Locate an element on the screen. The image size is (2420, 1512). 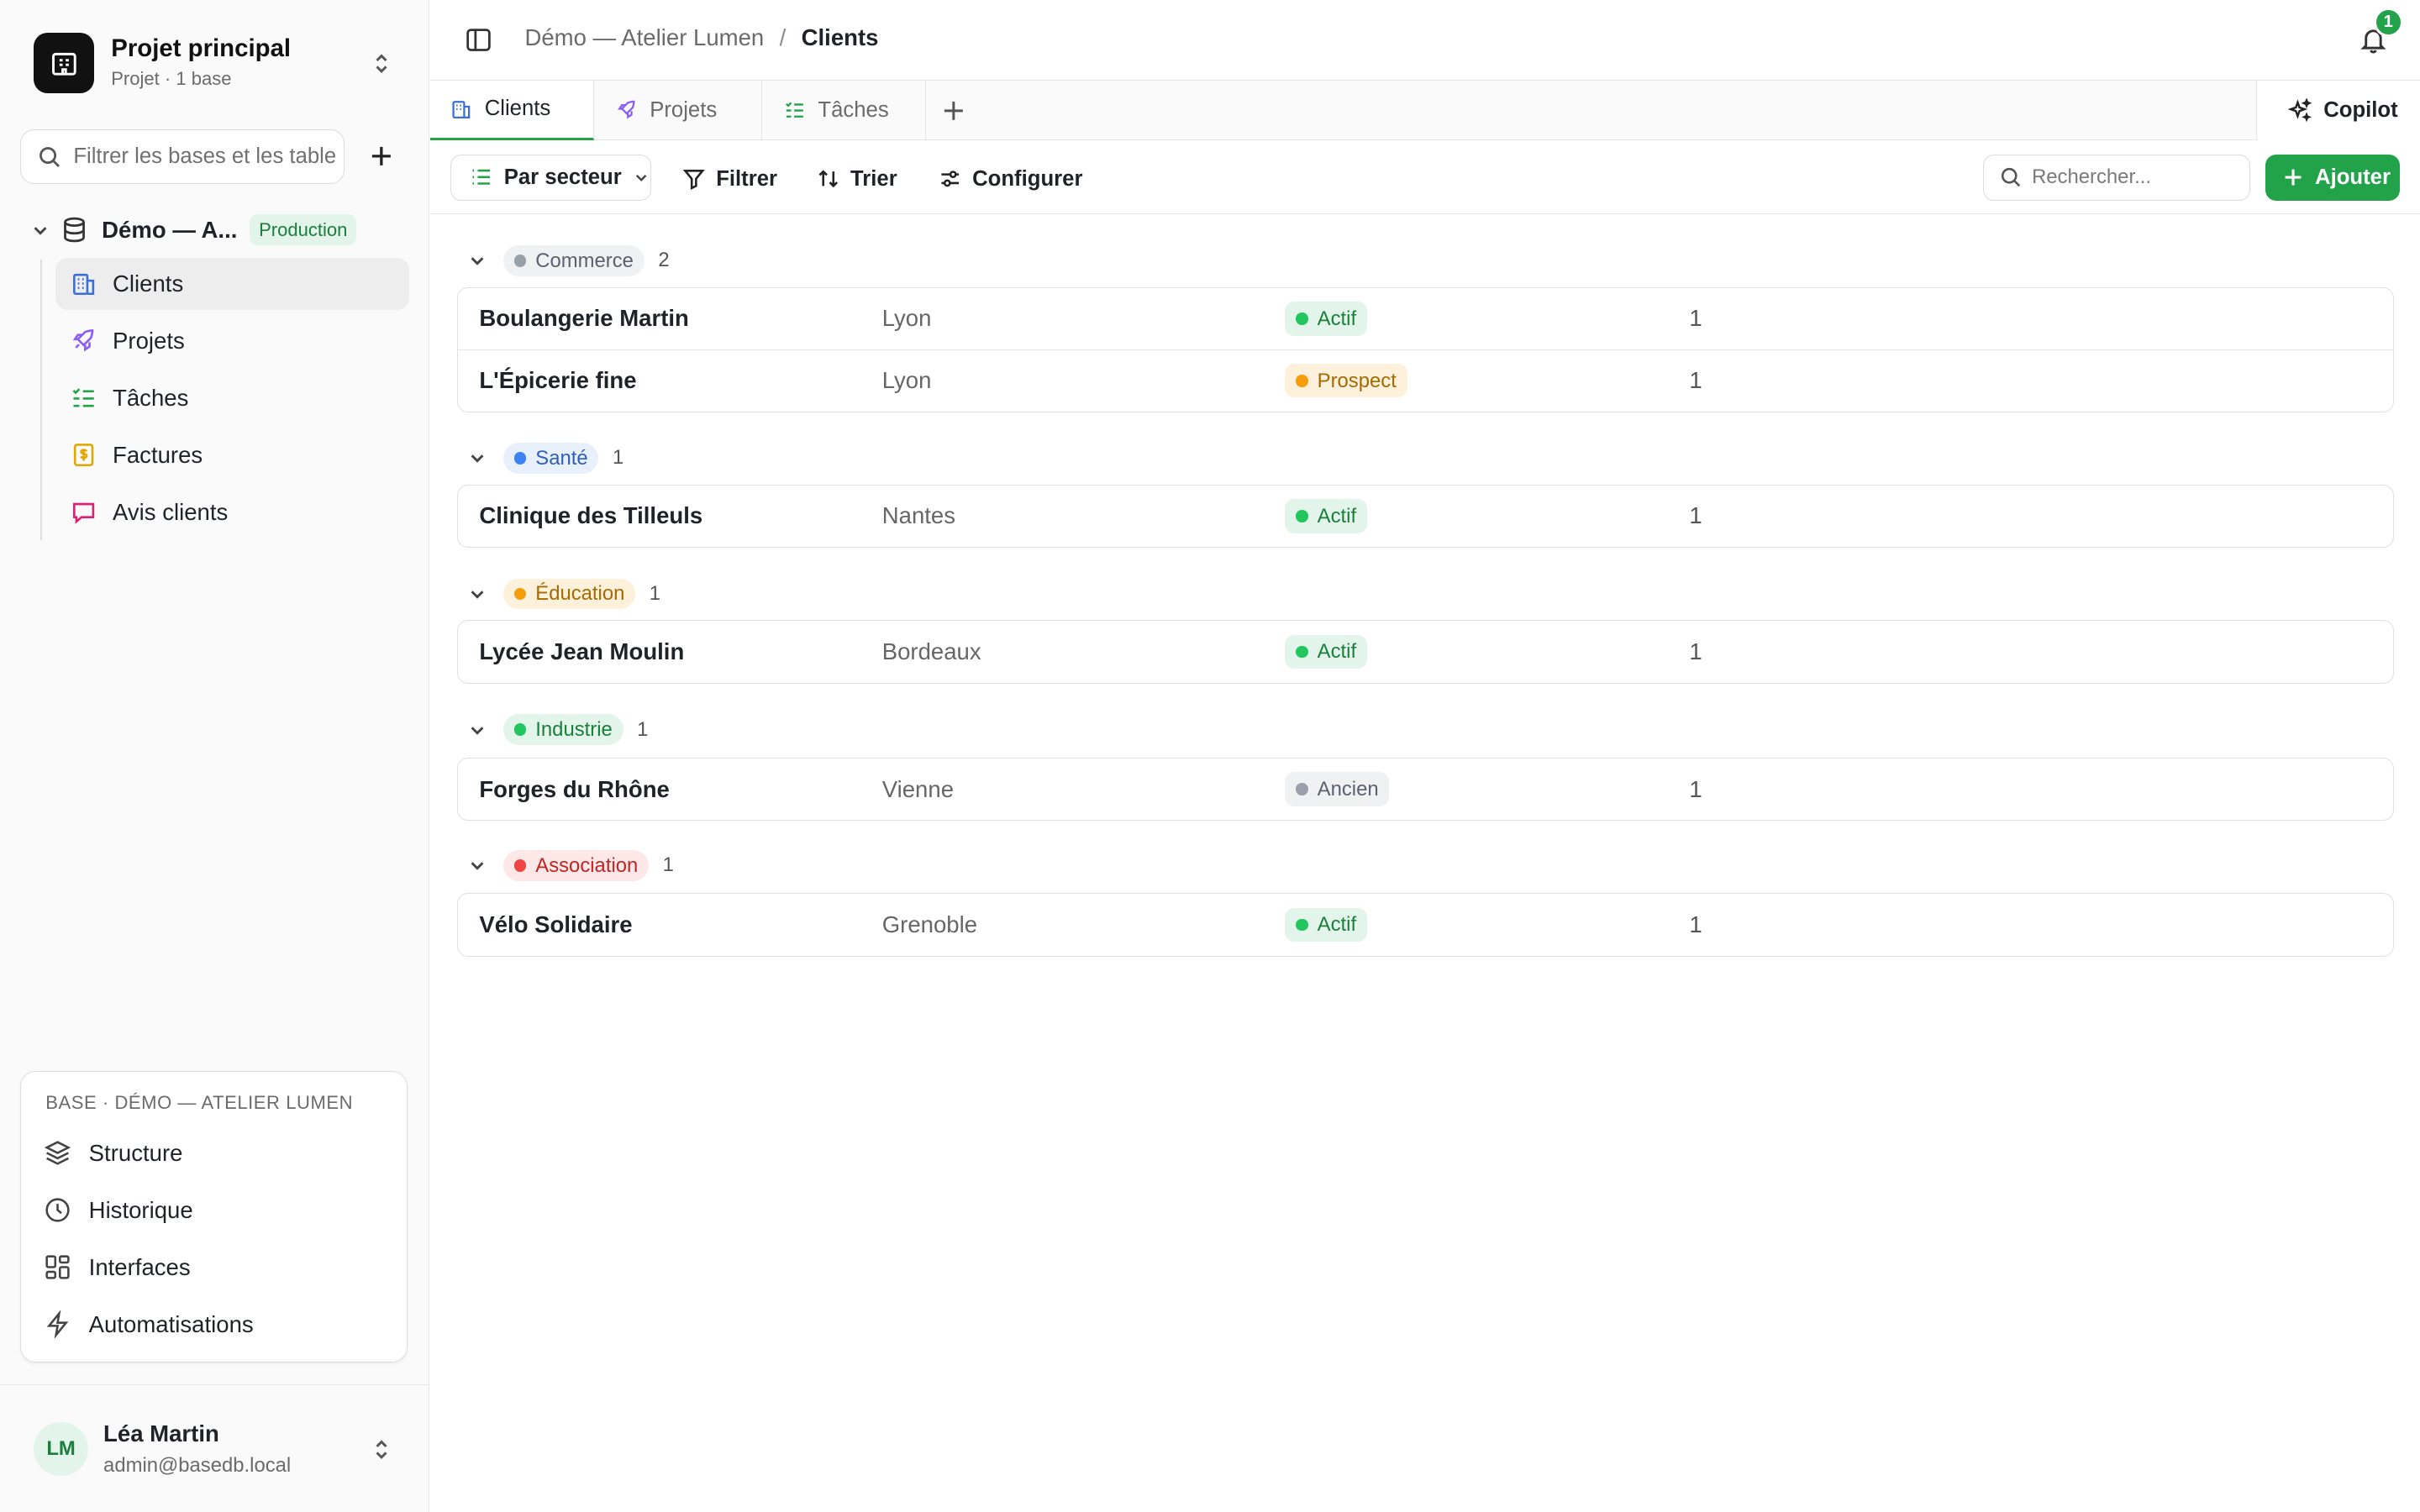
breadcrumb-base: Démo — Atelier Lumen is located at coordinates (644, 37).